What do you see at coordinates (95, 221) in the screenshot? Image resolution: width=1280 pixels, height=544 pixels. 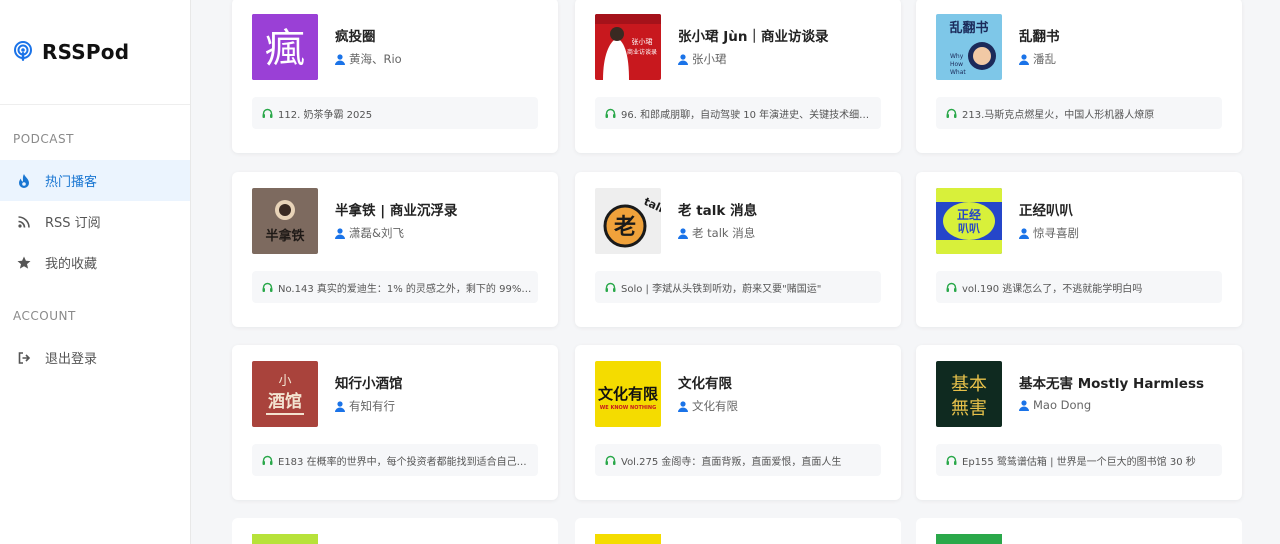 I see `sidebar-item-rss: RSS 订阅` at bounding box center [95, 221].